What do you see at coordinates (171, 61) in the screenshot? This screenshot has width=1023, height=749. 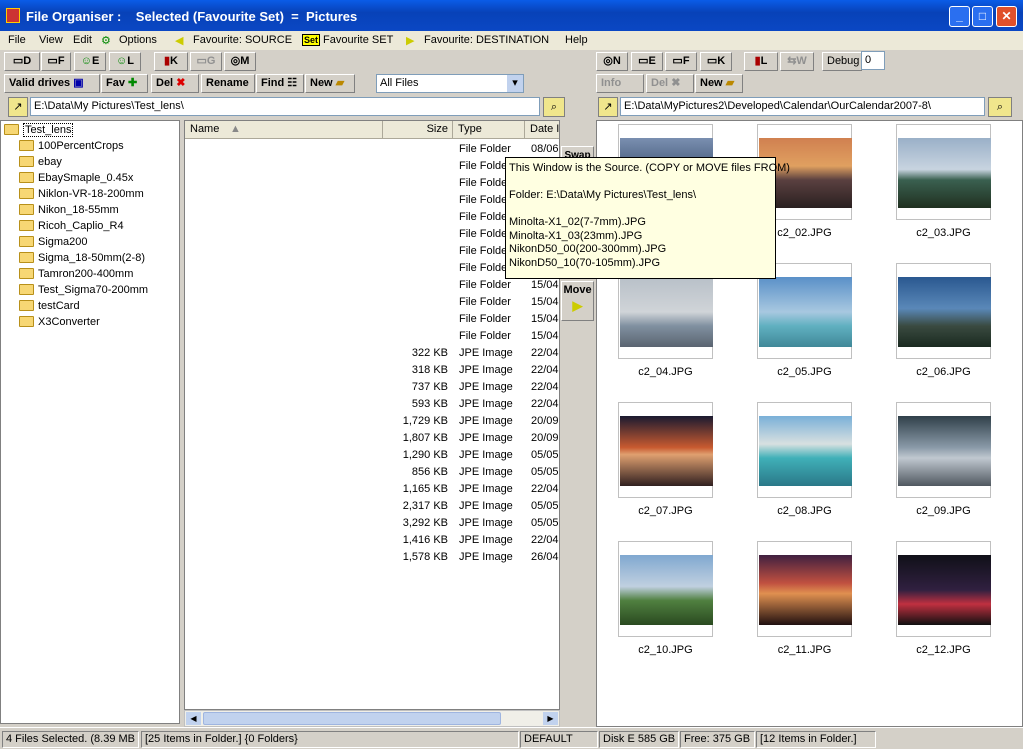 I see `drive-k-button: ▮K` at bounding box center [171, 61].